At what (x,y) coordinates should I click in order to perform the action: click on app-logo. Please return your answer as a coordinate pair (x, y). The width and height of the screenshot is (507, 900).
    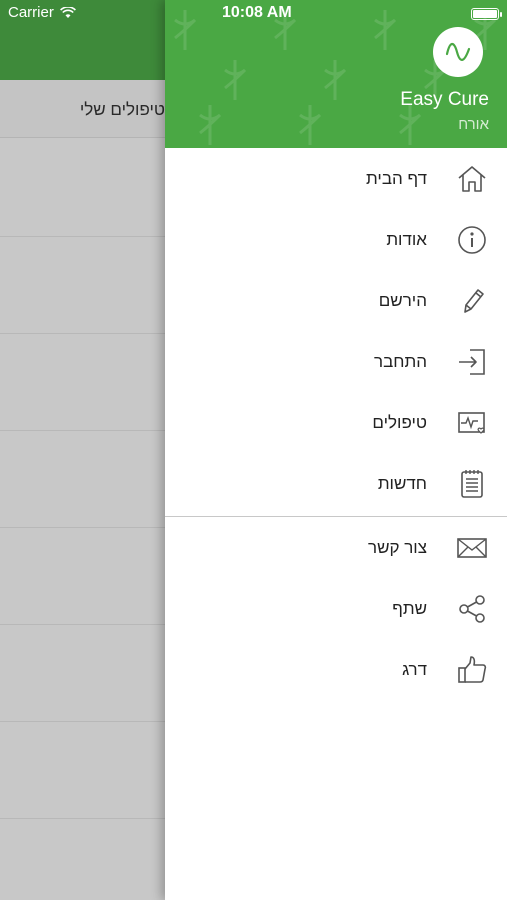
    Looking at the image, I should click on (458, 52).